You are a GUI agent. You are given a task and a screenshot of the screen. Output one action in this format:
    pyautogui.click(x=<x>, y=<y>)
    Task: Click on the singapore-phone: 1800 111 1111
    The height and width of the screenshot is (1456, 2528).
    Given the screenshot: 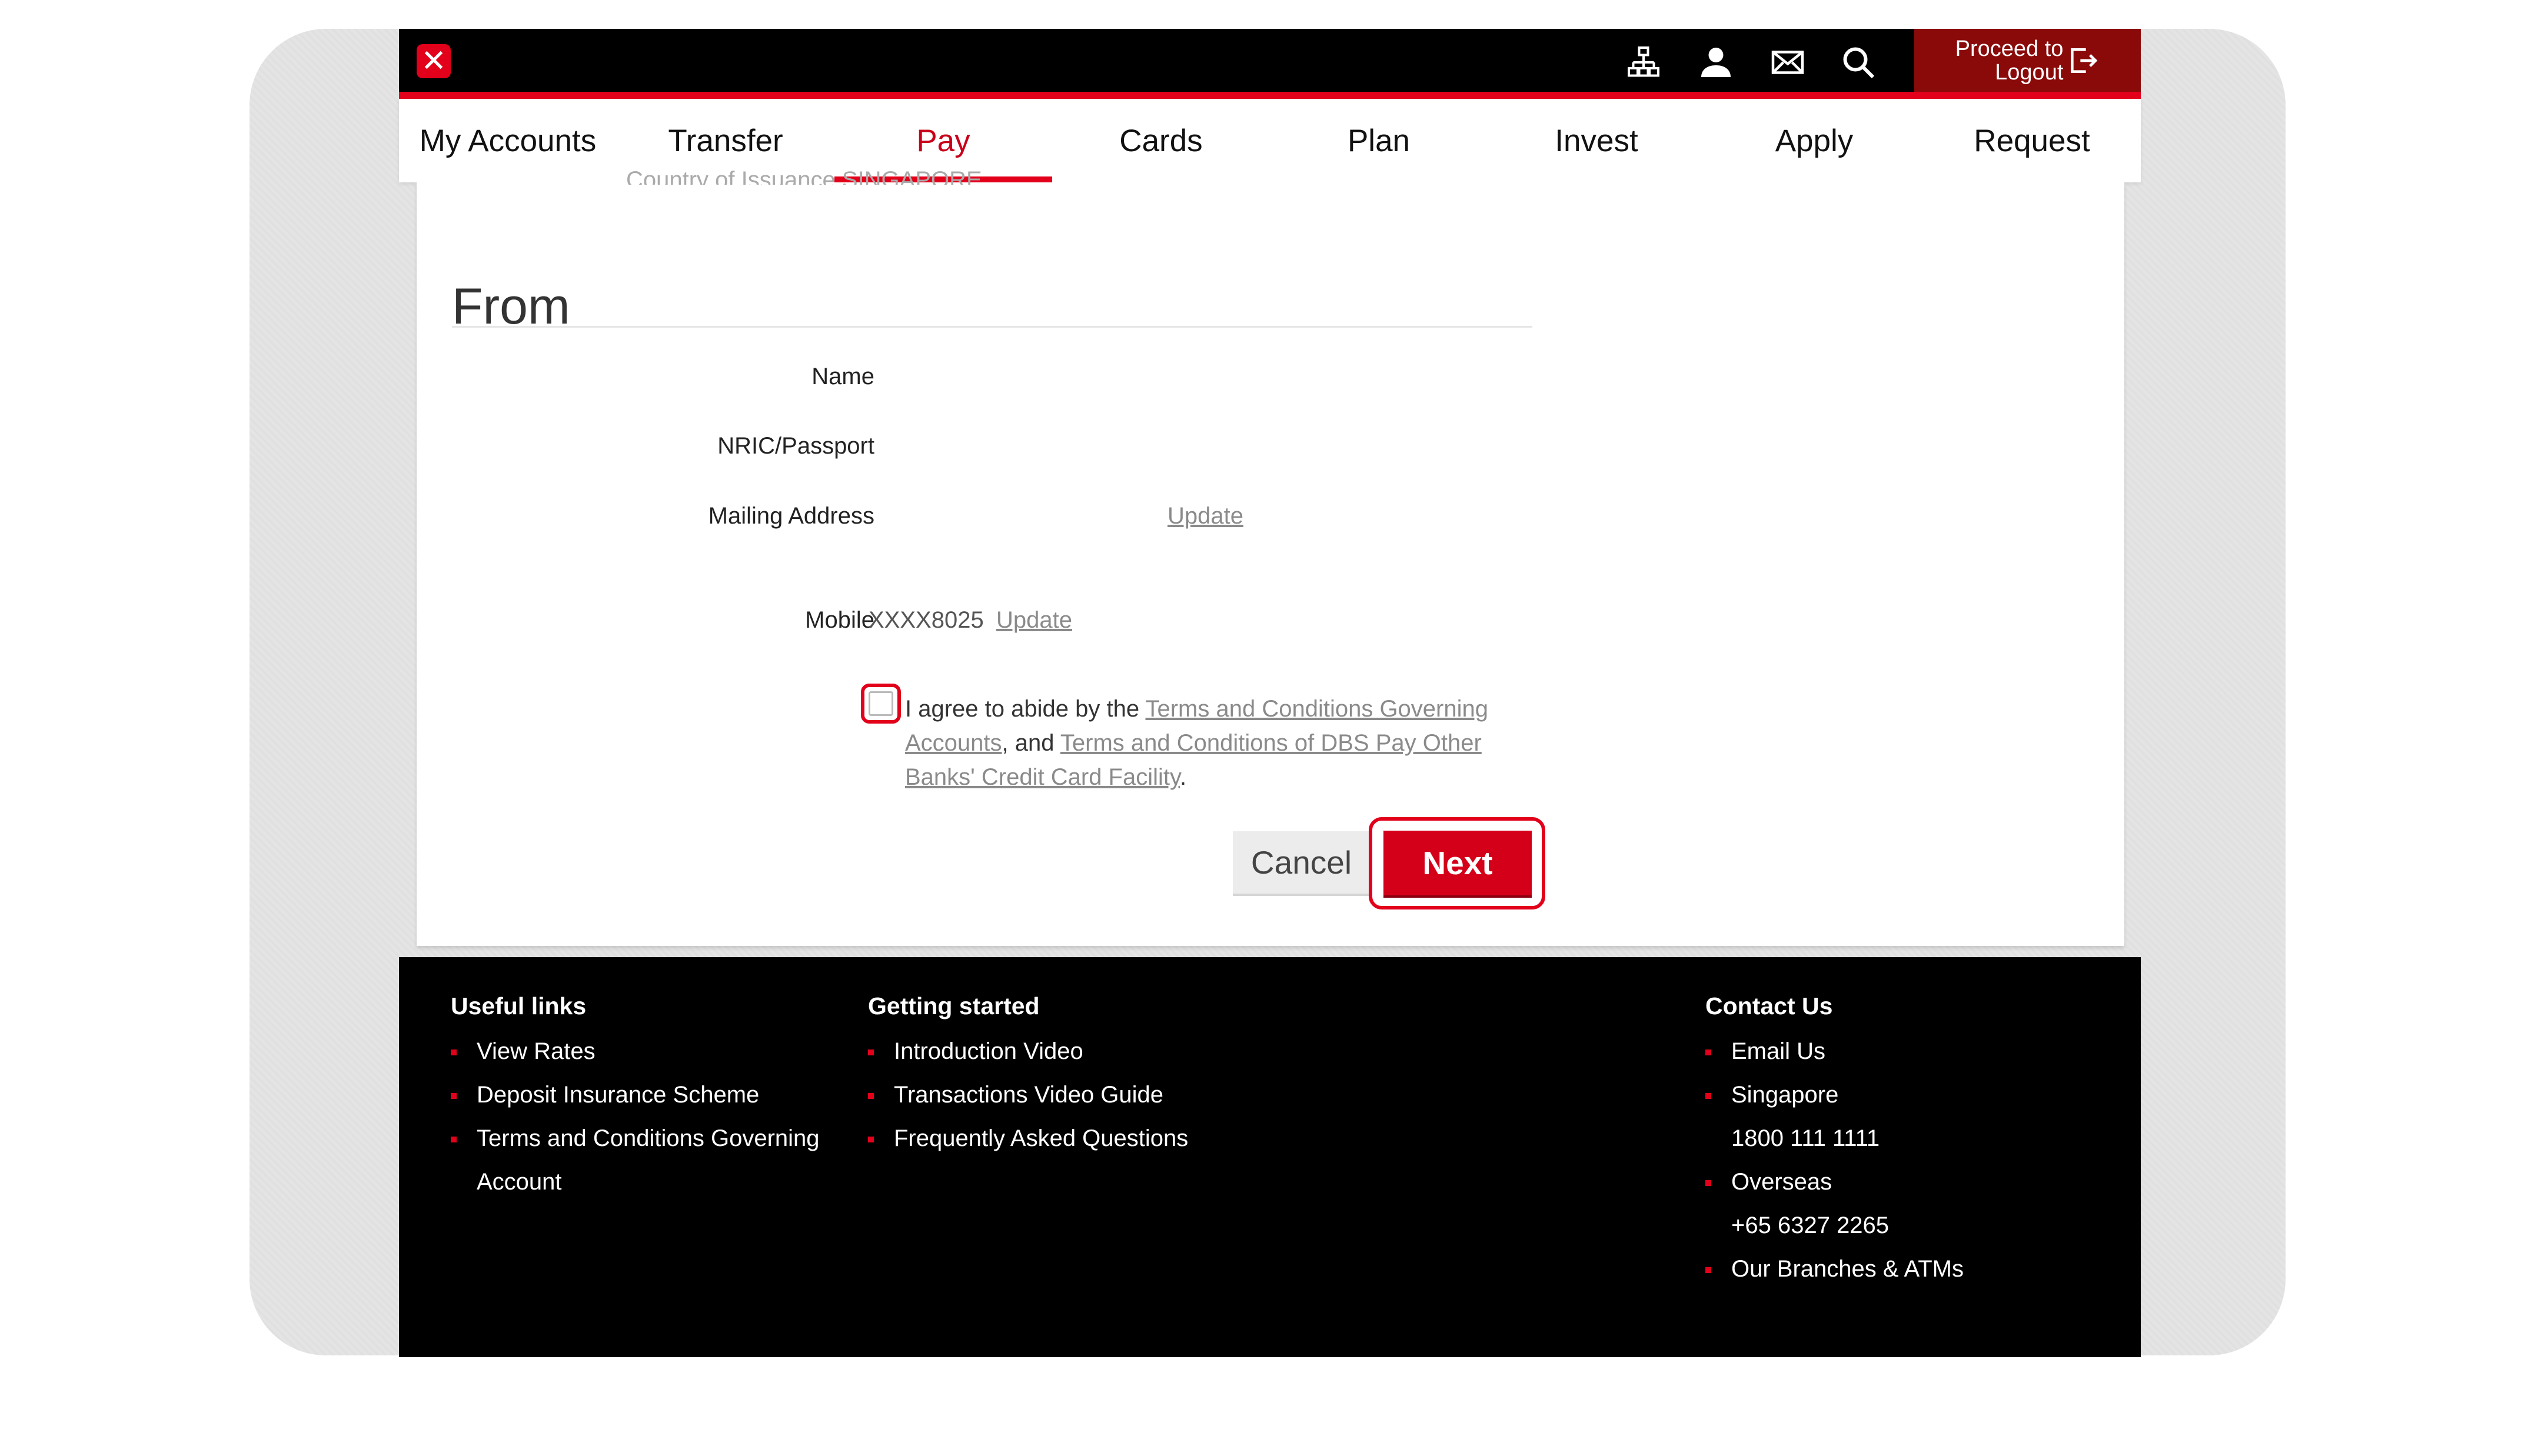 What is the action you would take?
    pyautogui.click(x=1805, y=1138)
    